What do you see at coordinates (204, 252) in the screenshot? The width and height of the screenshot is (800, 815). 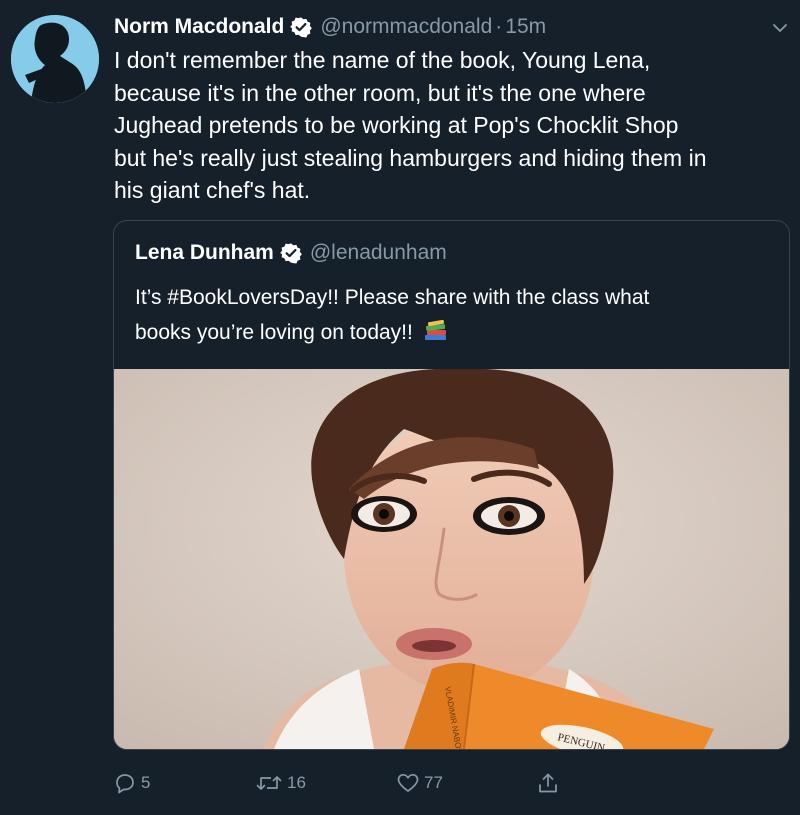 I see `quoted-author-name: Lena Dunham` at bounding box center [204, 252].